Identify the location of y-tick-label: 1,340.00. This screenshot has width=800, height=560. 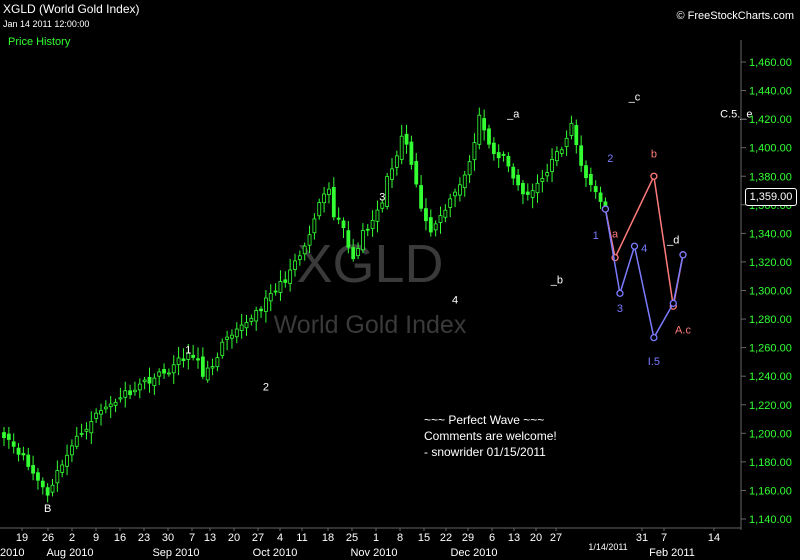
(770, 234).